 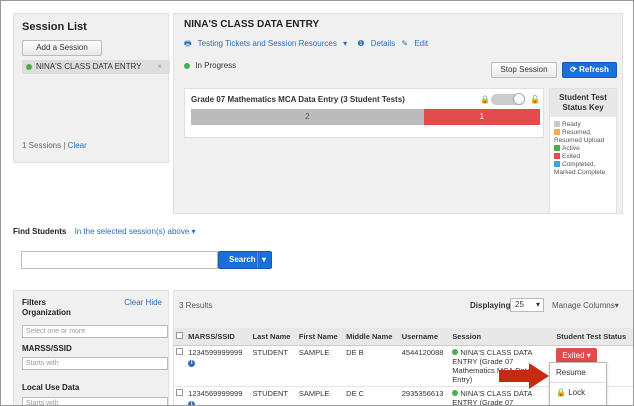 What do you see at coordinates (216, 65) in the screenshot?
I see `session-status-label: In Progress` at bounding box center [216, 65].